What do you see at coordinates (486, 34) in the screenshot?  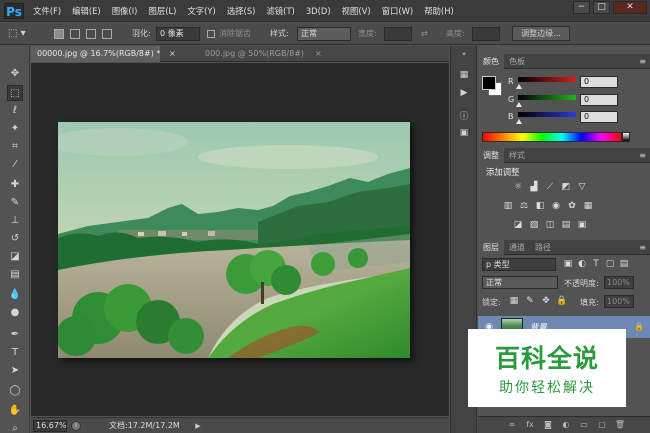 I see `height-input` at bounding box center [486, 34].